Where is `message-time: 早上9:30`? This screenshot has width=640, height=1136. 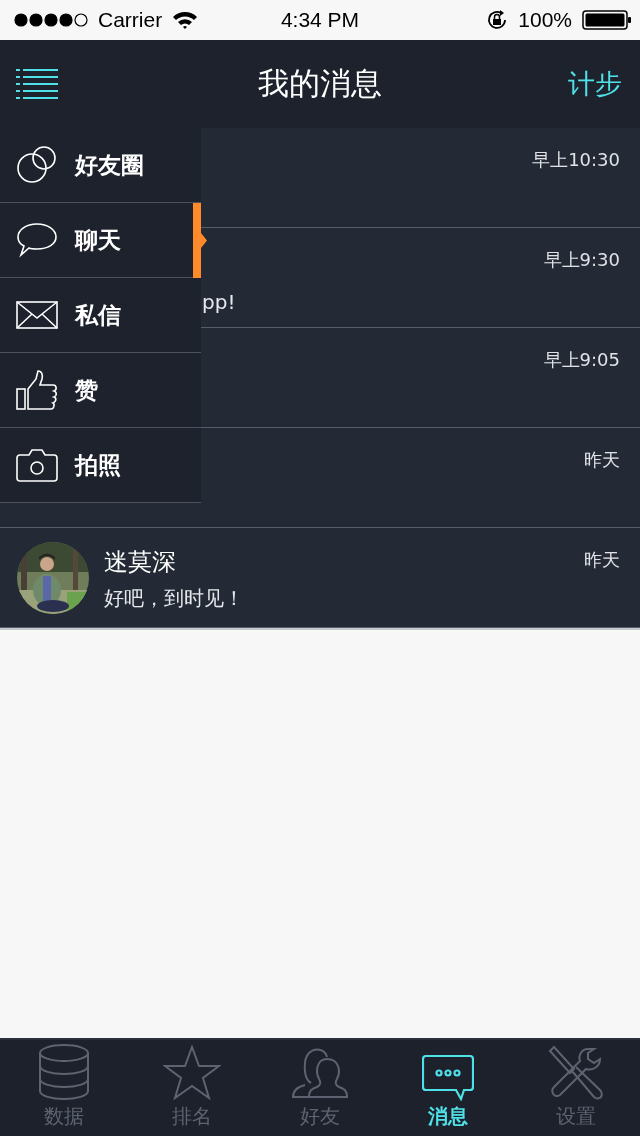
message-time: 早上9:30 is located at coordinates (581, 260).